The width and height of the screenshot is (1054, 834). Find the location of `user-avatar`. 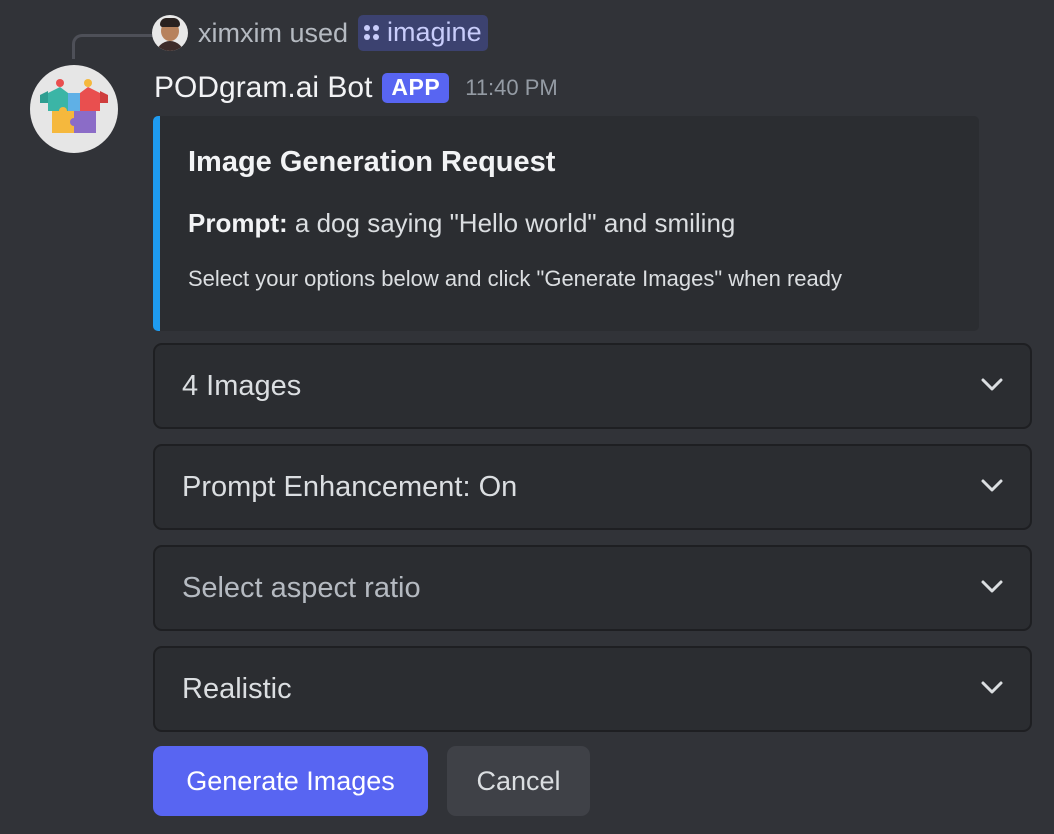

user-avatar is located at coordinates (170, 33).